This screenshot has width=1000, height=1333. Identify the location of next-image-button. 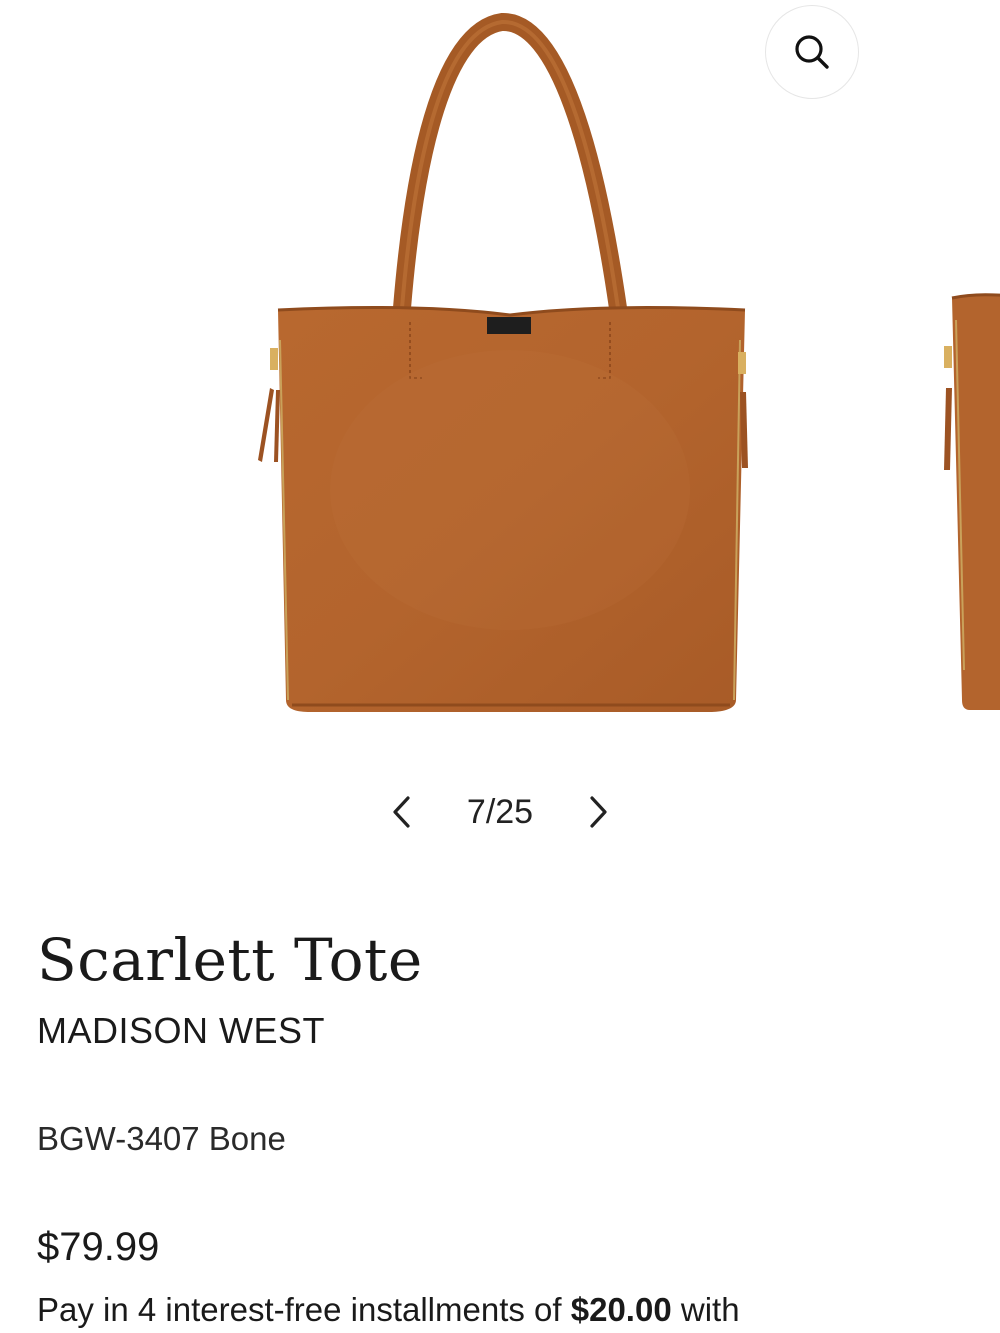
(598, 812).